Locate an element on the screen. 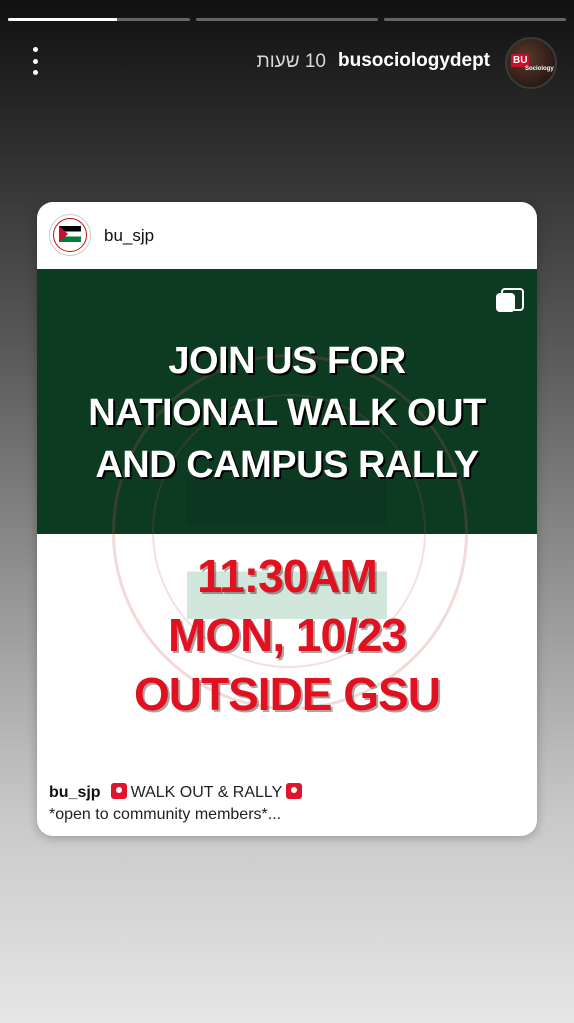 This screenshot has height=1023, width=574. event-time: 11:30AM is located at coordinates (287, 576).